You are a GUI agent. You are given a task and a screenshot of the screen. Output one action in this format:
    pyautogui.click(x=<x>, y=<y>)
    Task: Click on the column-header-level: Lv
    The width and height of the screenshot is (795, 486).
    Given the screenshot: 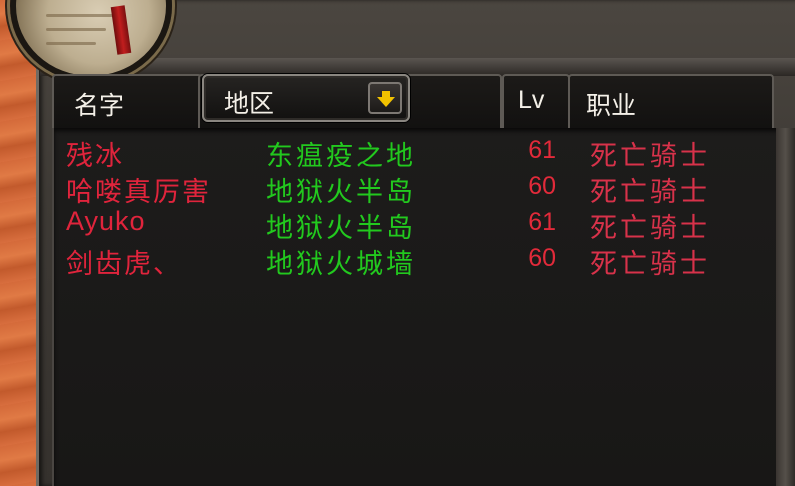 What is the action you would take?
    pyautogui.click(x=536, y=101)
    